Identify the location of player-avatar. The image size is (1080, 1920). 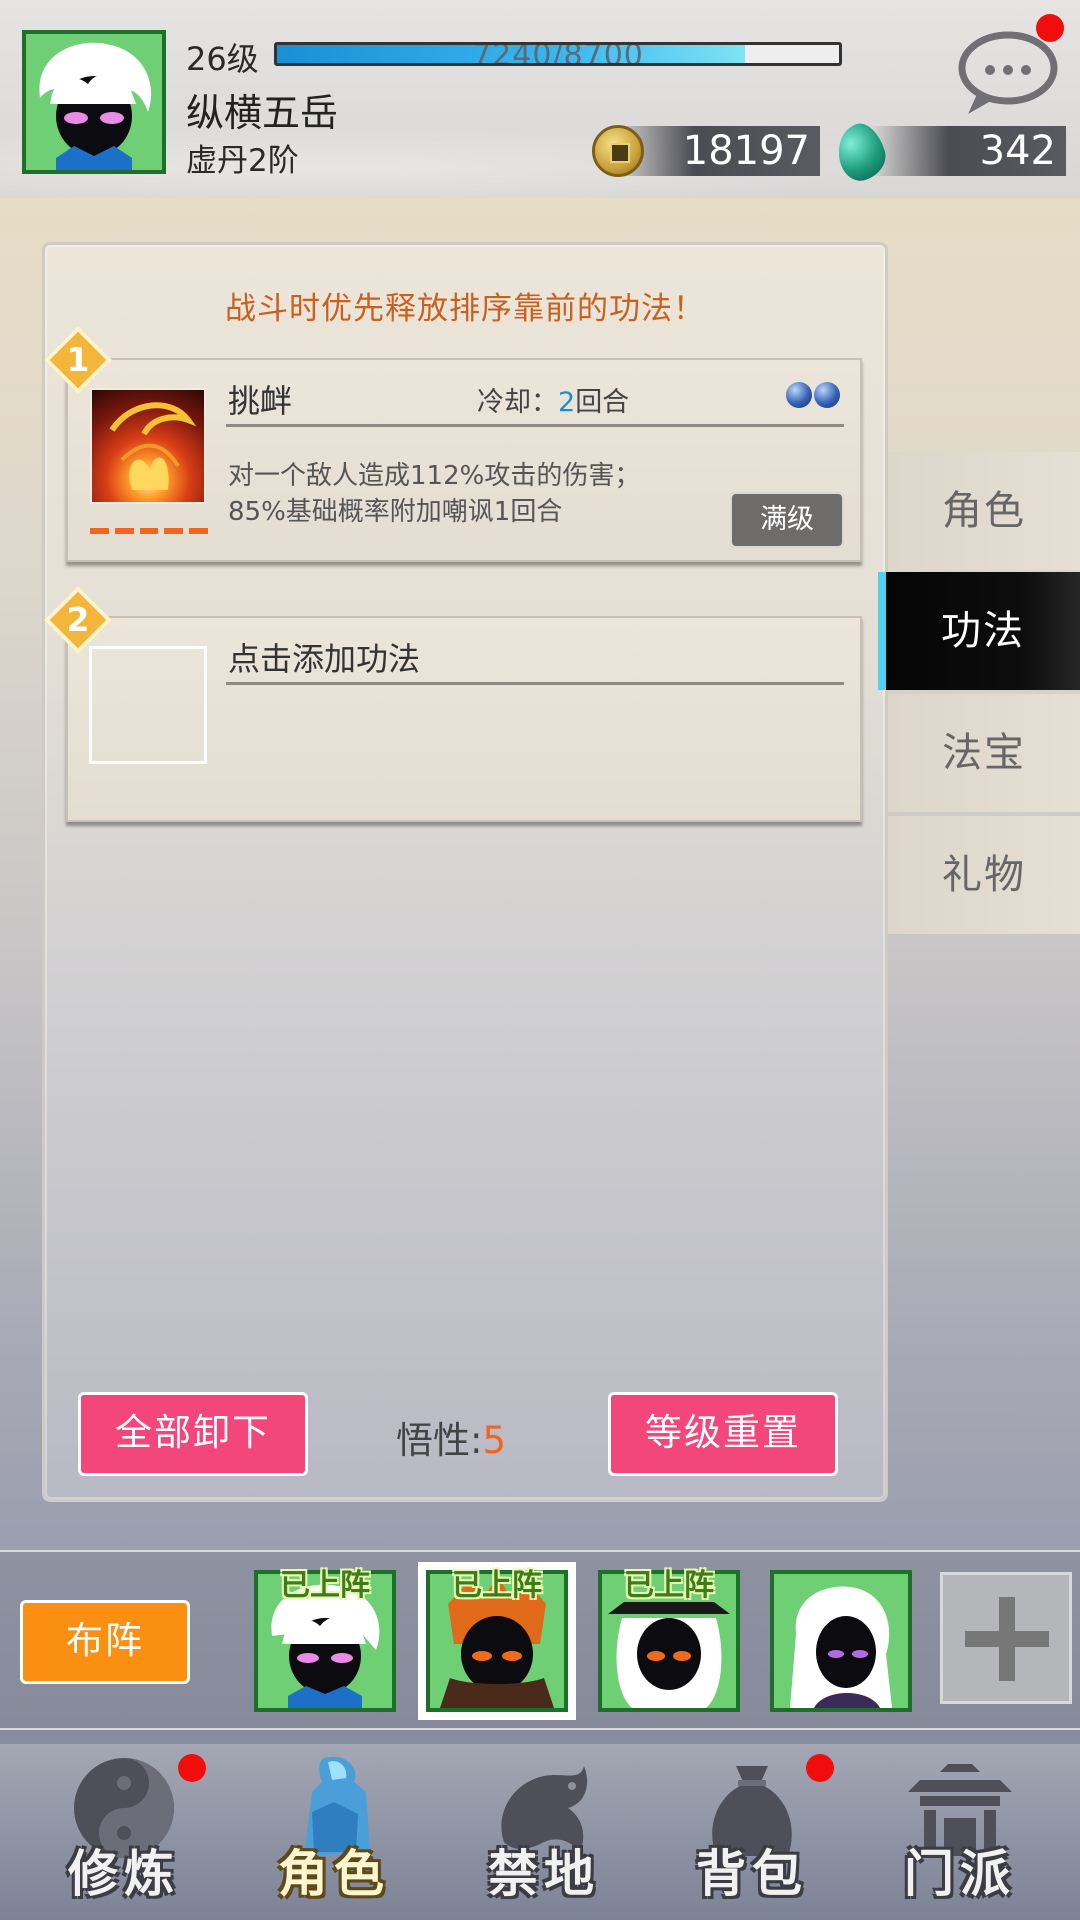
(94, 102).